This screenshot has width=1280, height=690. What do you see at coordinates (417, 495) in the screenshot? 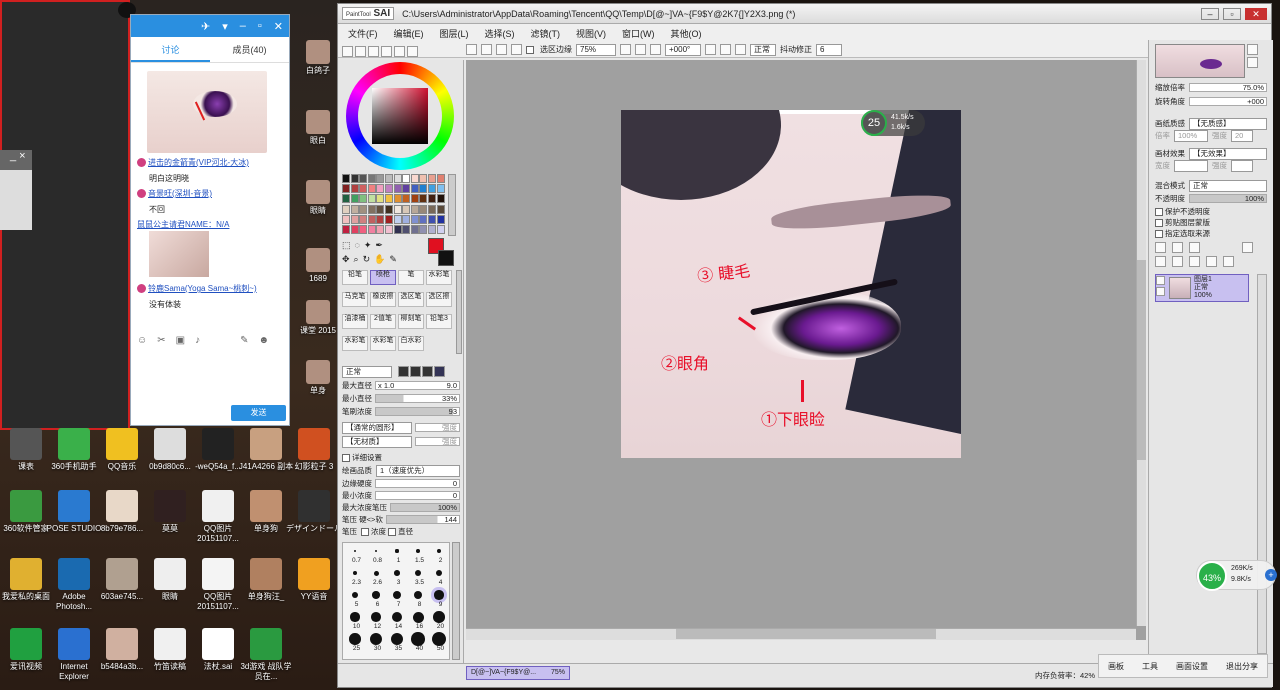
I see `min-density-slider: 0` at bounding box center [417, 495].